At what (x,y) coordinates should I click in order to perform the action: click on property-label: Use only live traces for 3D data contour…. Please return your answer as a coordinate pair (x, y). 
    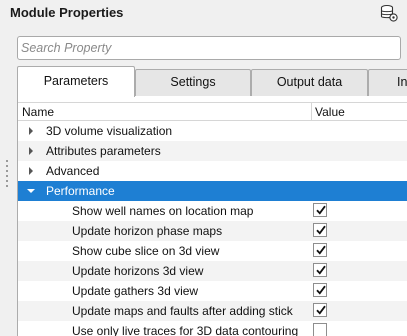
    Looking at the image, I should click on (185, 330).